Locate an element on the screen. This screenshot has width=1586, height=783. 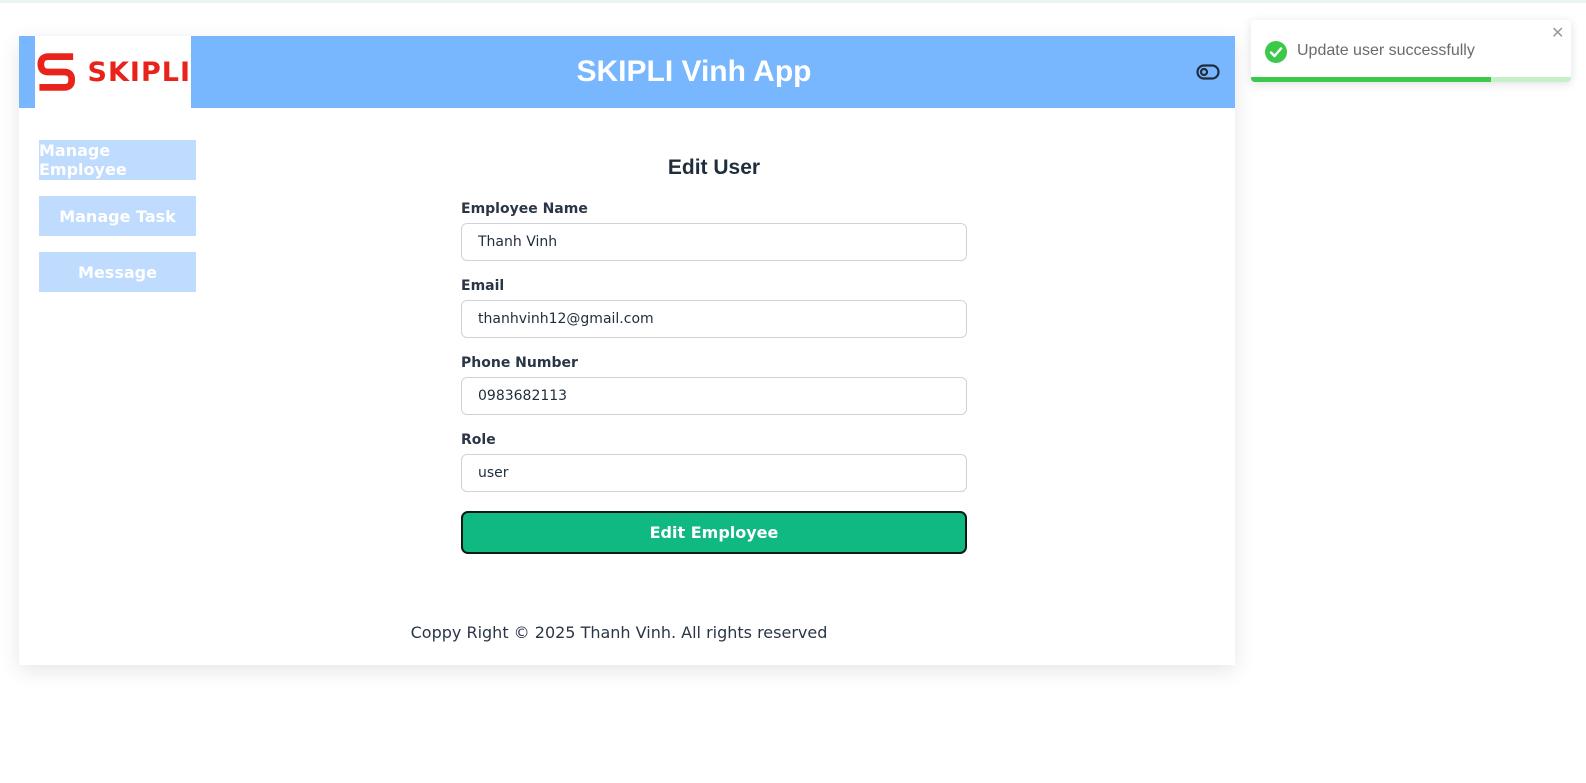
email-label: Email is located at coordinates (483, 286).